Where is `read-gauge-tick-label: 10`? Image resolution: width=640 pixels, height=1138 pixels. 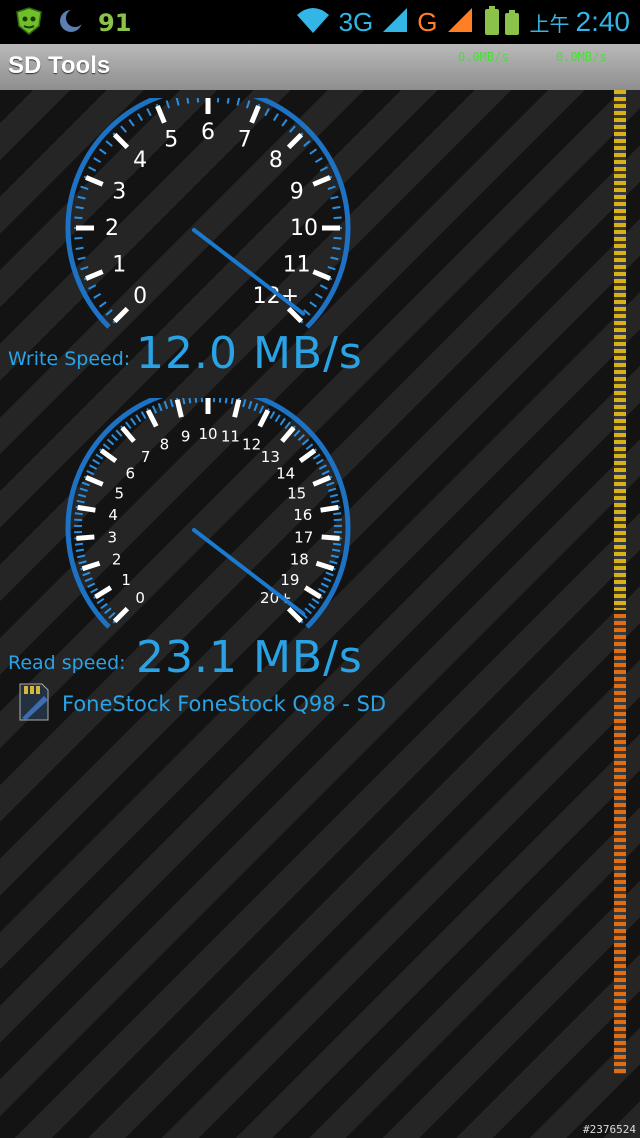 read-gauge-tick-label: 10 is located at coordinates (207, 434).